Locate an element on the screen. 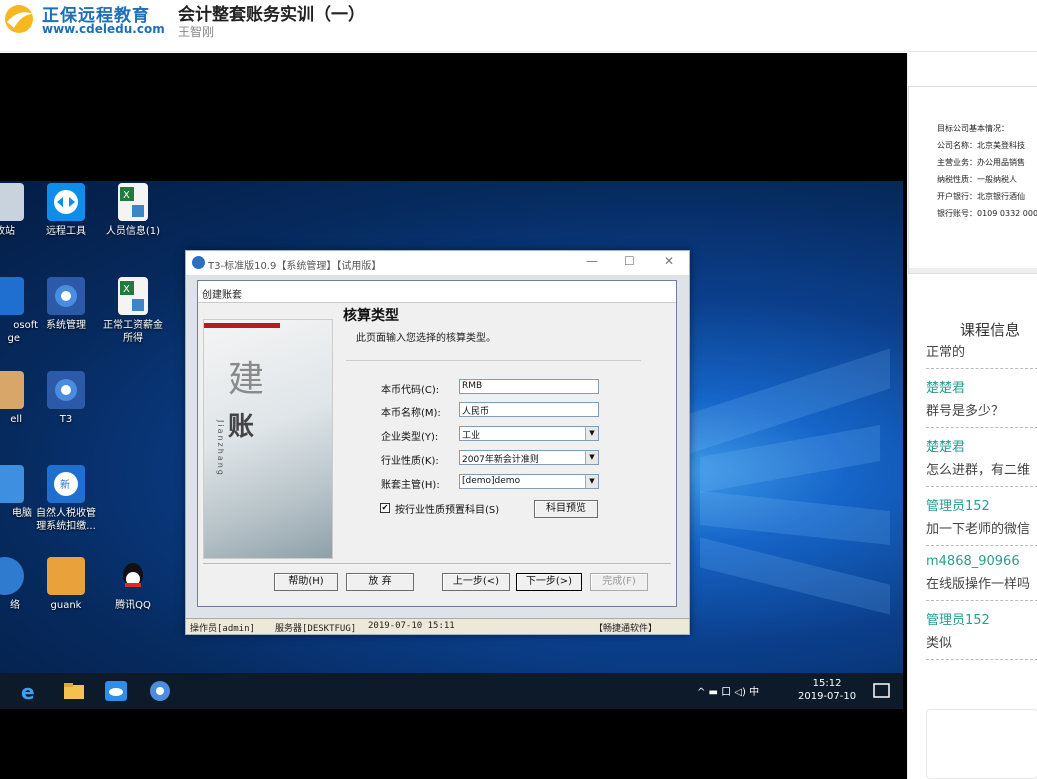  taskbar-clock: 15:12 2019-07-10 is located at coordinates (827, 690).